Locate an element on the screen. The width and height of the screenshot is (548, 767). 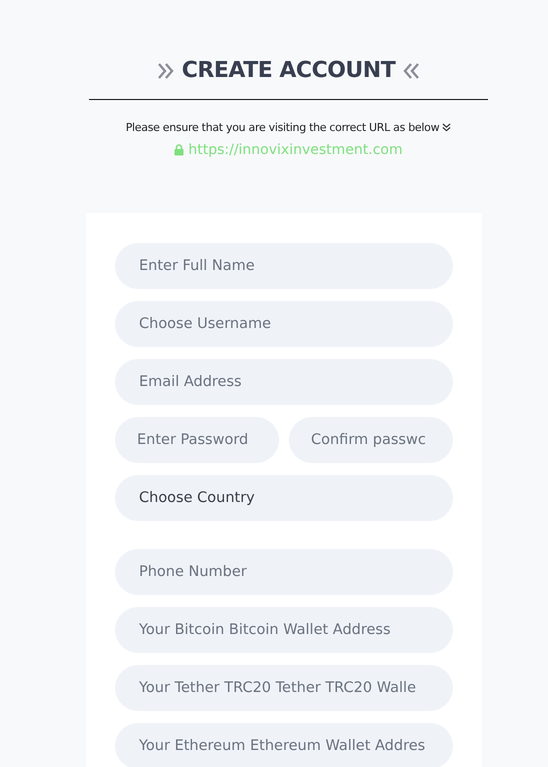
lock-icon is located at coordinates (179, 150).